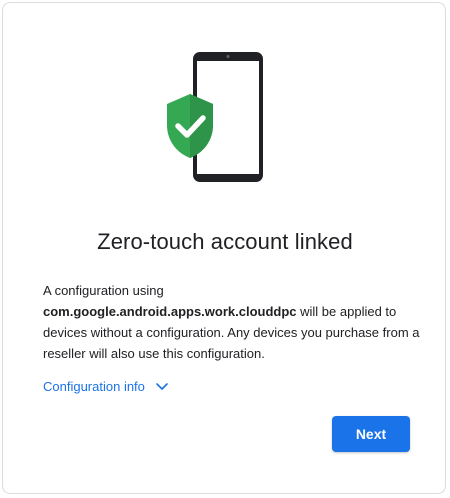  I want to click on next-button: Next, so click(371, 434).